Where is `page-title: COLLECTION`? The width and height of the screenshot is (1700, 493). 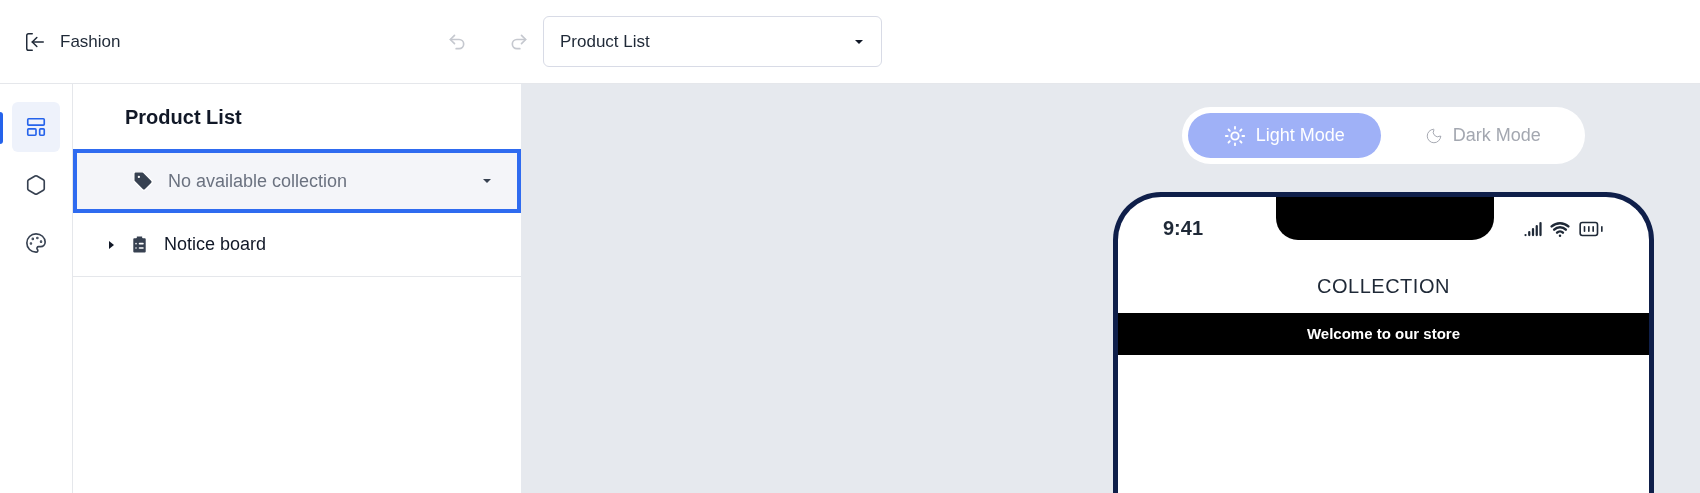 page-title: COLLECTION is located at coordinates (1383, 286).